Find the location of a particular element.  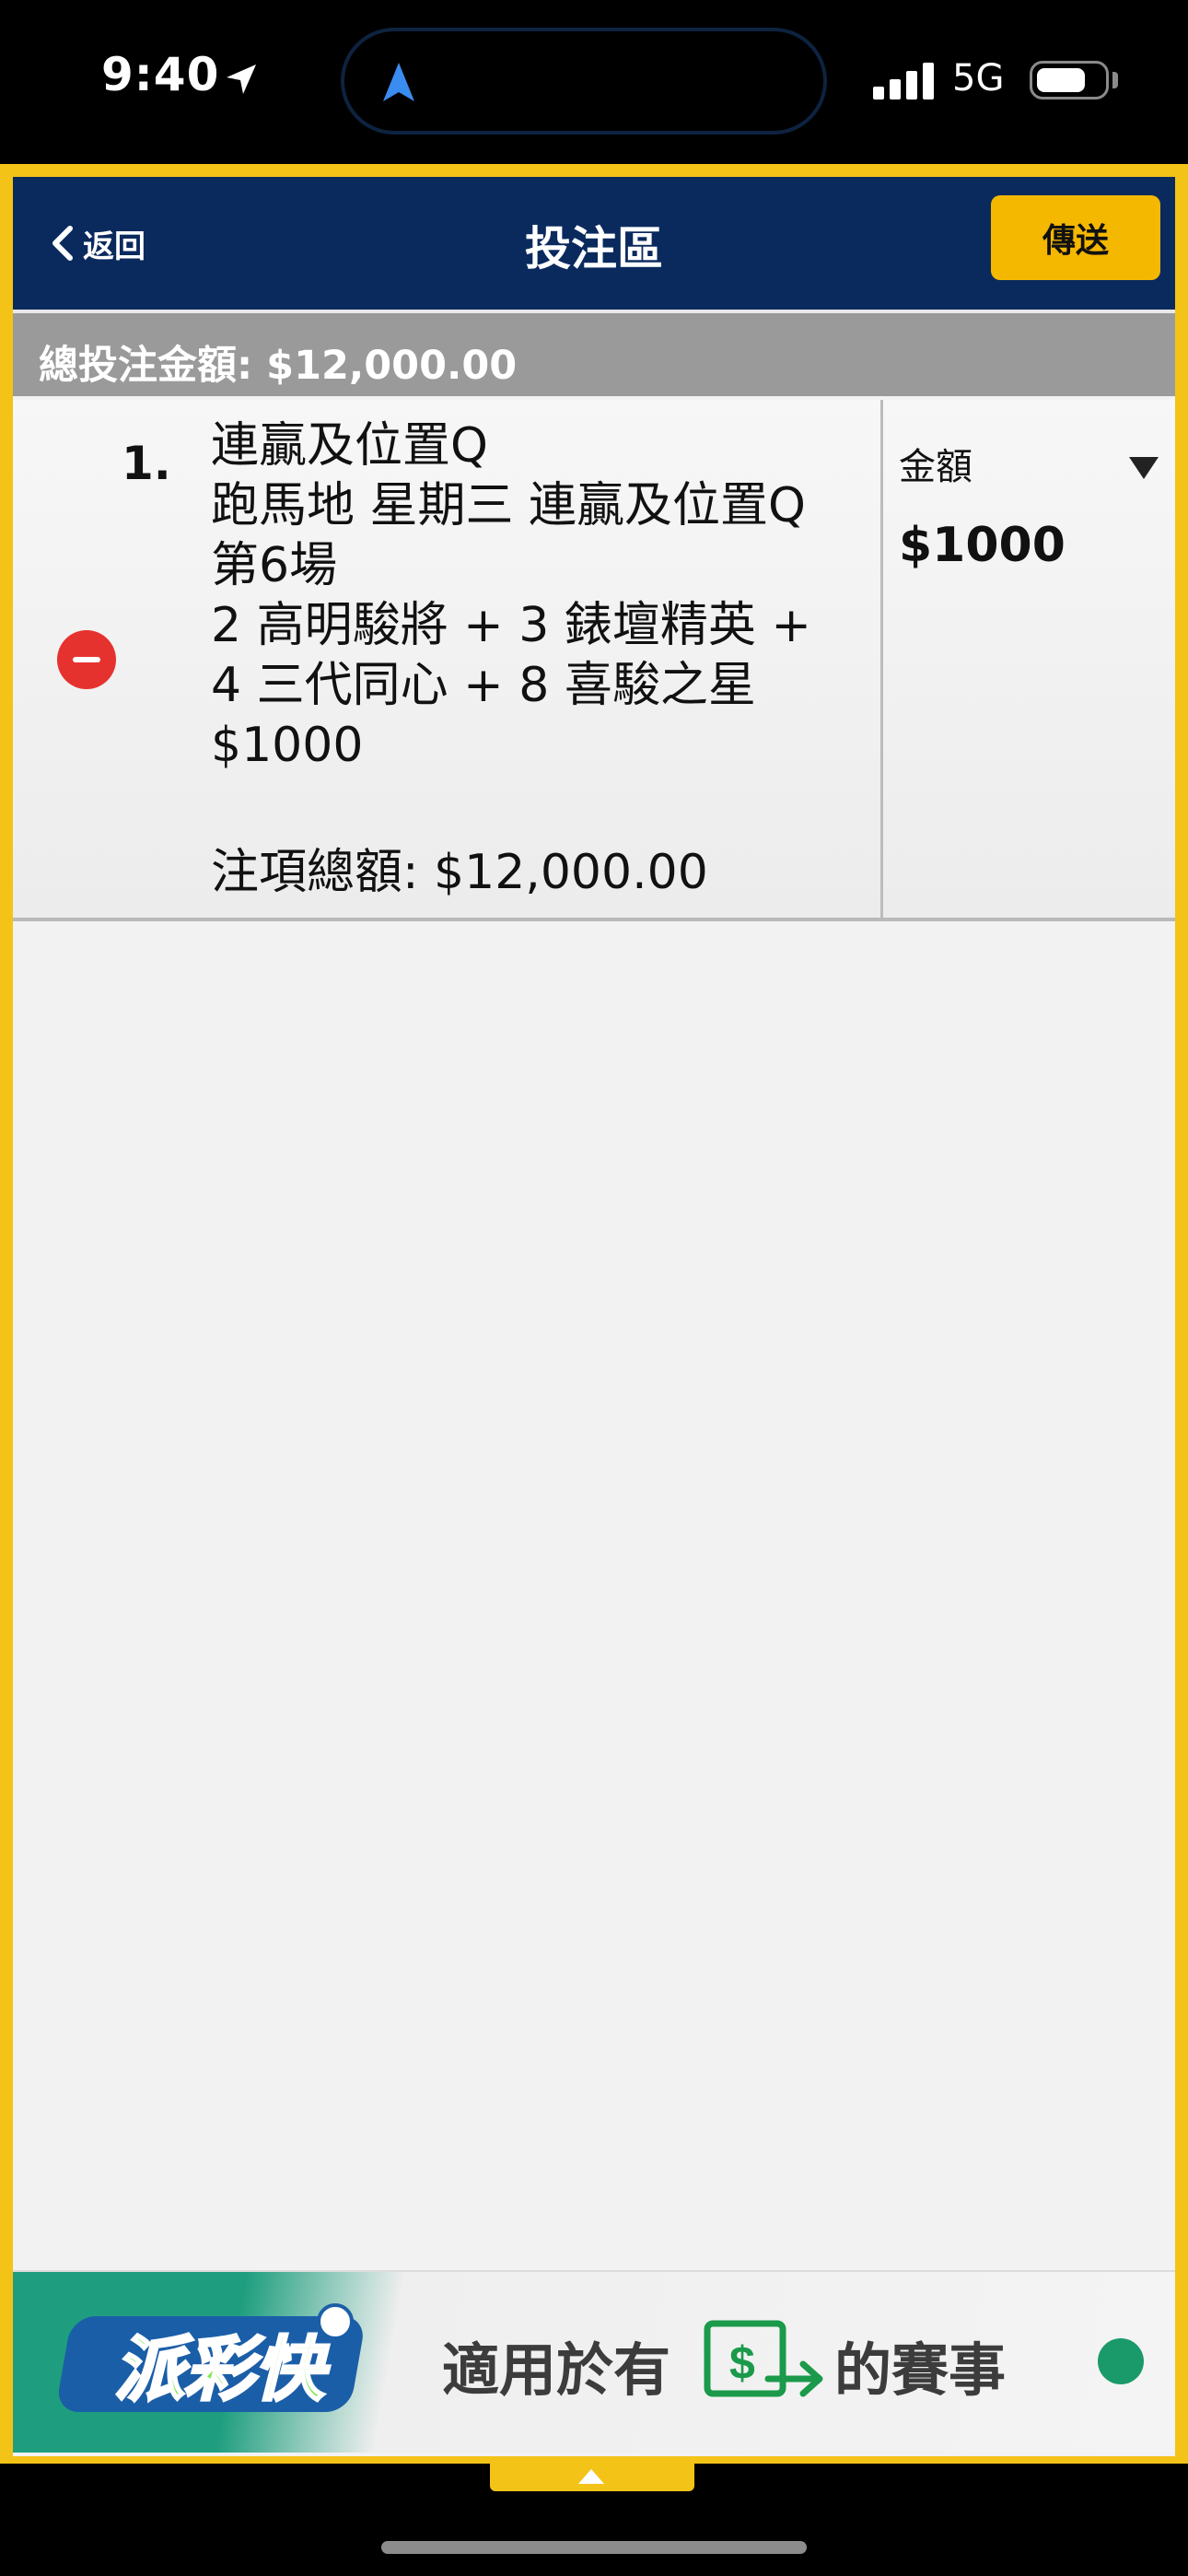

location-arrow-icon is located at coordinates (242, 79).